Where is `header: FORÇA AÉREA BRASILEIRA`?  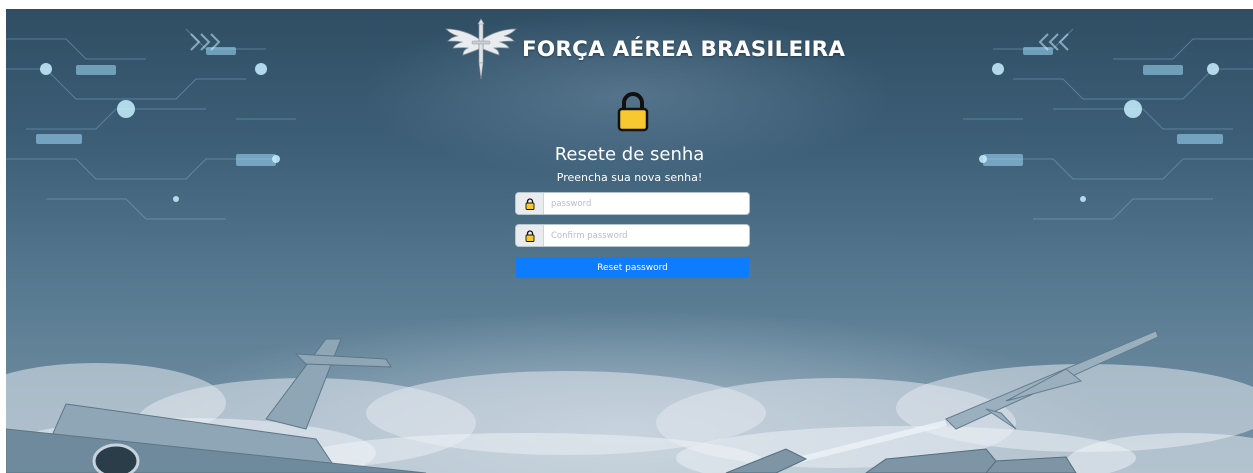
header: FORÇA AÉREA BRASILEIRA is located at coordinates (644, 49).